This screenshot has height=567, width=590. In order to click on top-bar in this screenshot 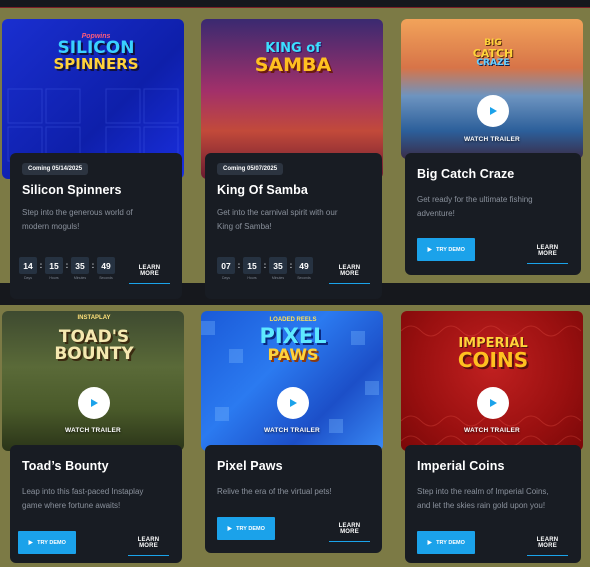, I will do `click(295, 4)`.